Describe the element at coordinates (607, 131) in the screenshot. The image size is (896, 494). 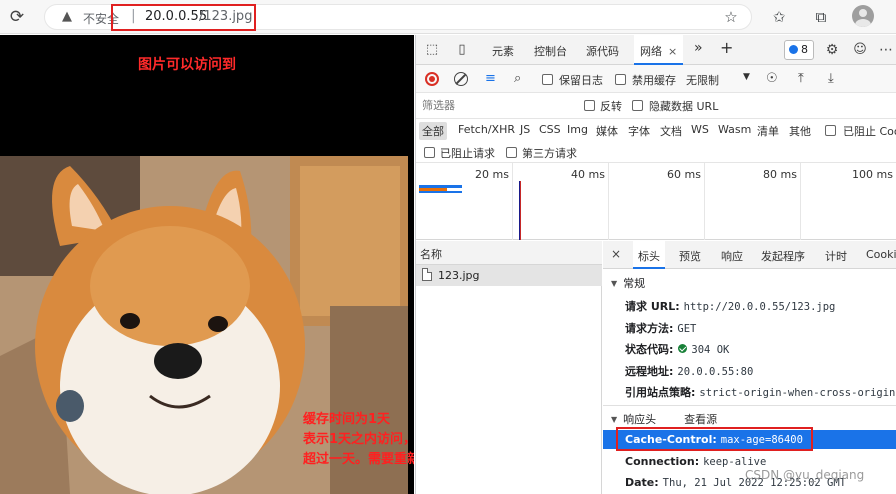
I see `type-media: 媒体` at that location.